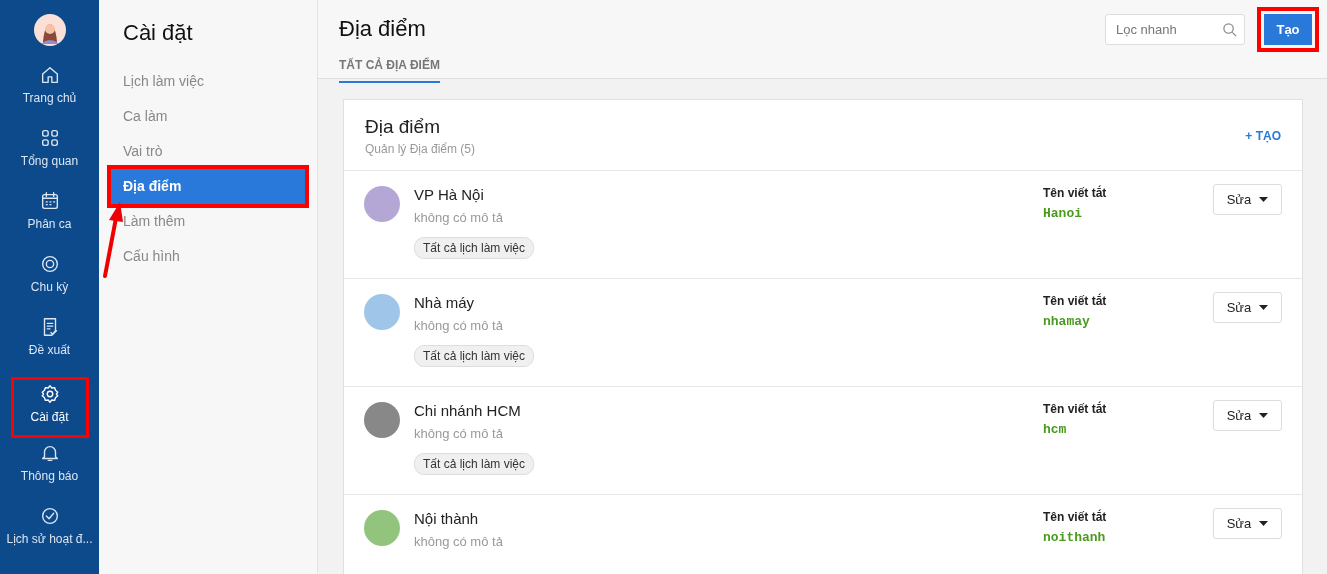  I want to click on code-value: hcm, so click(1055, 429).